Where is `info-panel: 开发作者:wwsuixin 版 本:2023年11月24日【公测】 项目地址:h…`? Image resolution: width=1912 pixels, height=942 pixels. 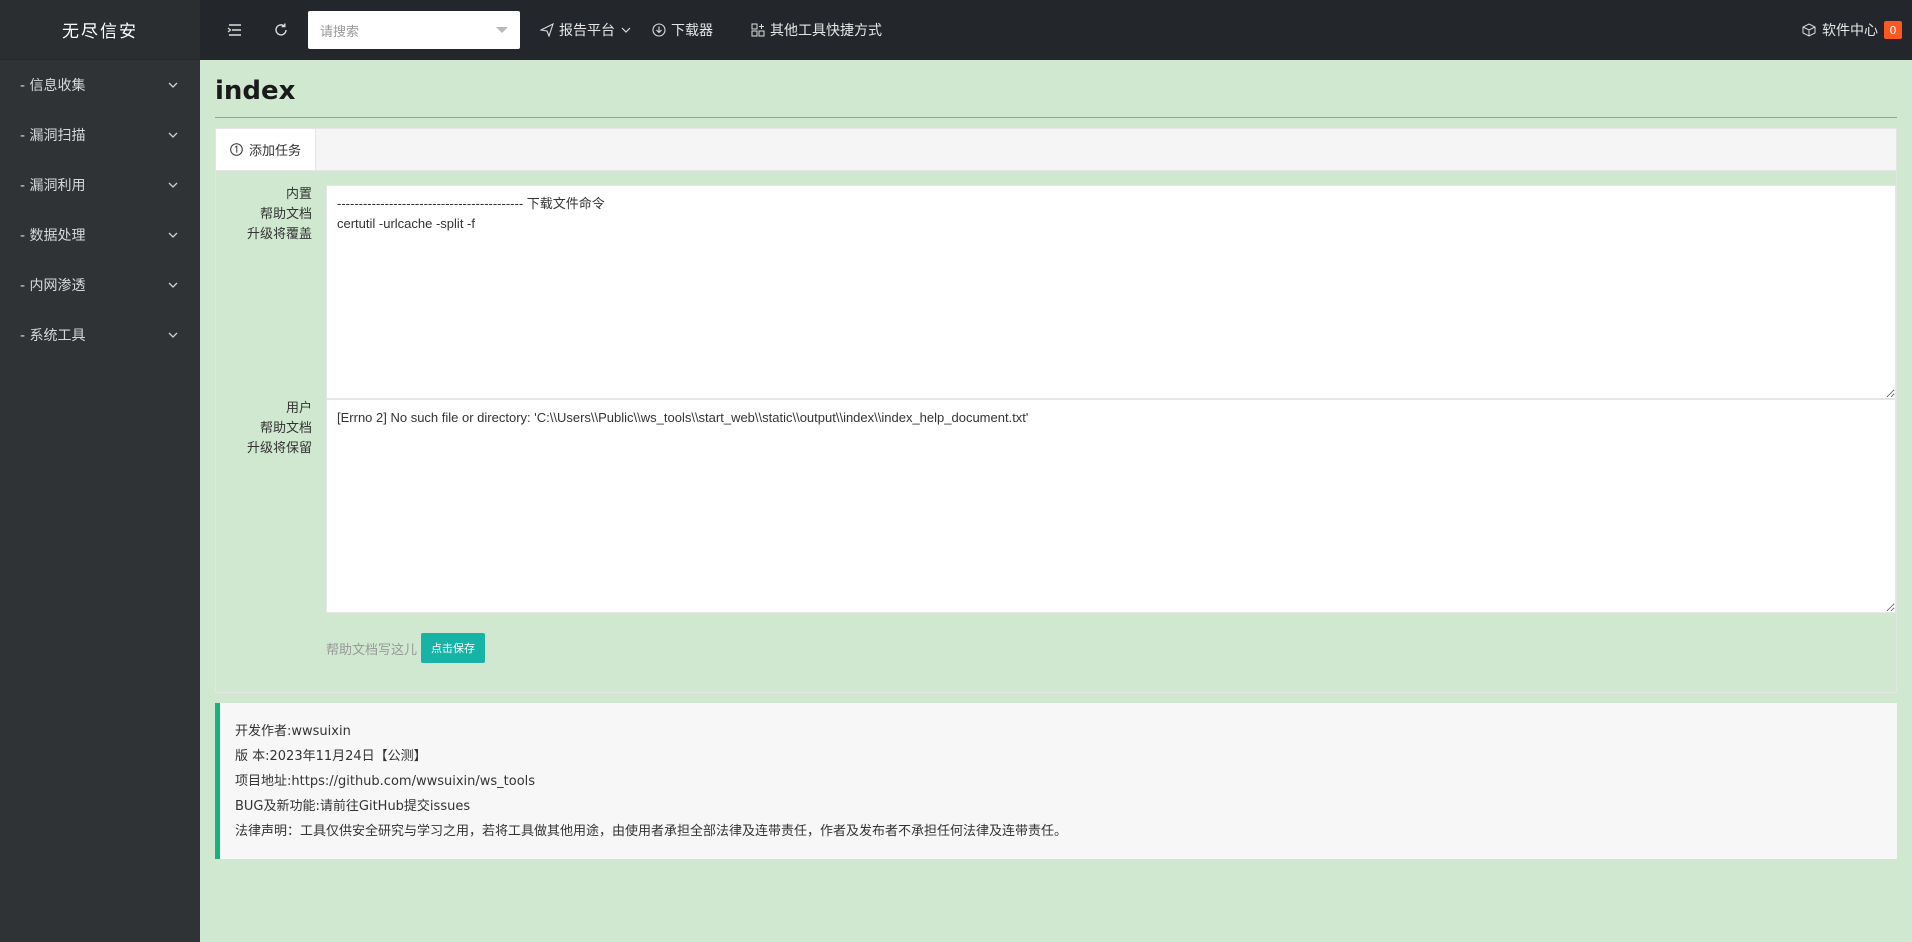 info-panel: 开发作者:wwsuixin 版 本:2023年11月24日【公测】 项目地址:h… is located at coordinates (1056, 781).